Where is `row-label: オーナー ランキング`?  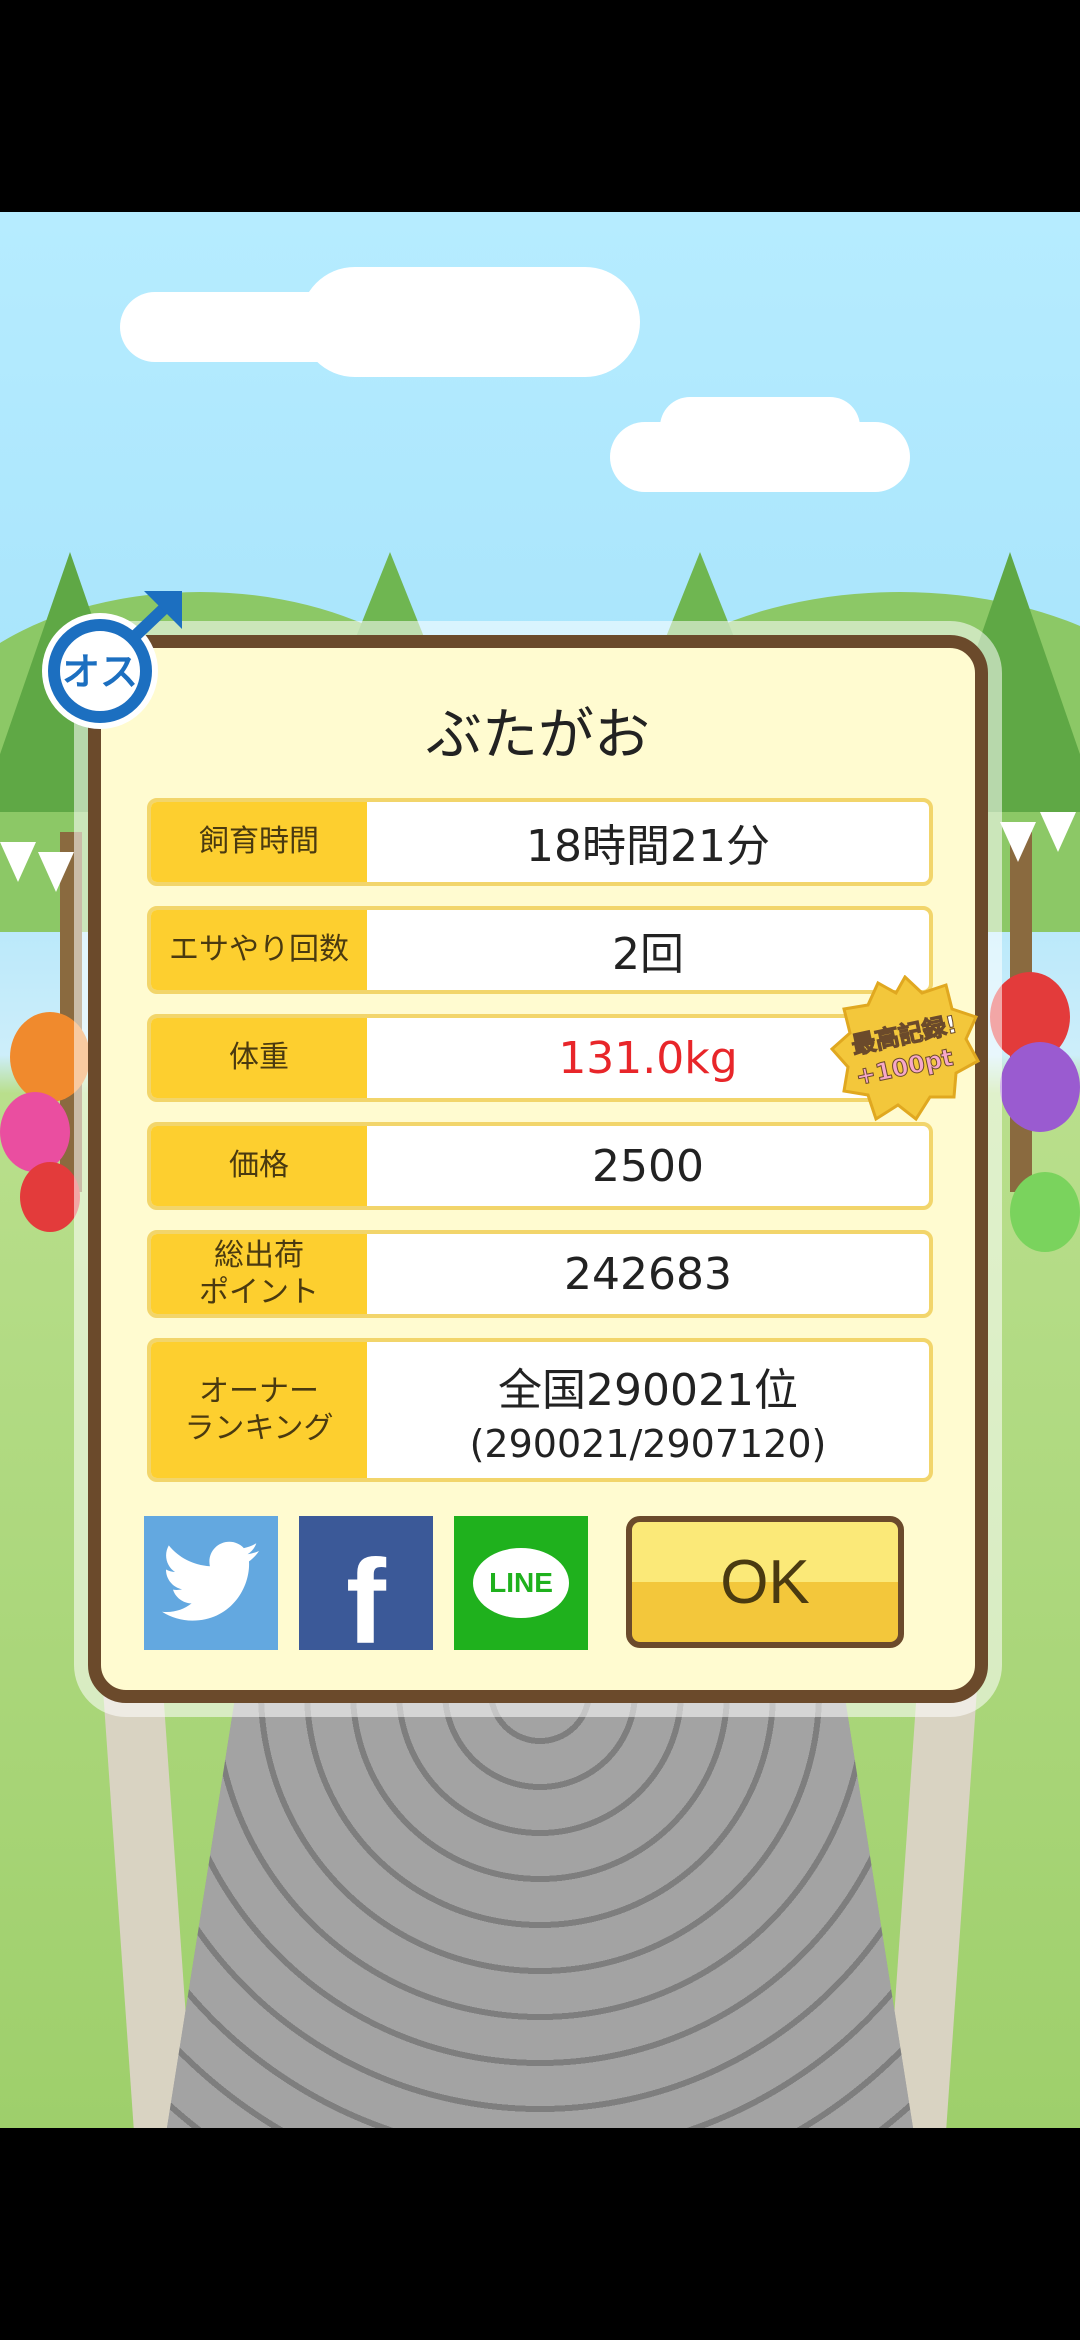
row-label: オーナー ランキング is located at coordinates (259, 1410).